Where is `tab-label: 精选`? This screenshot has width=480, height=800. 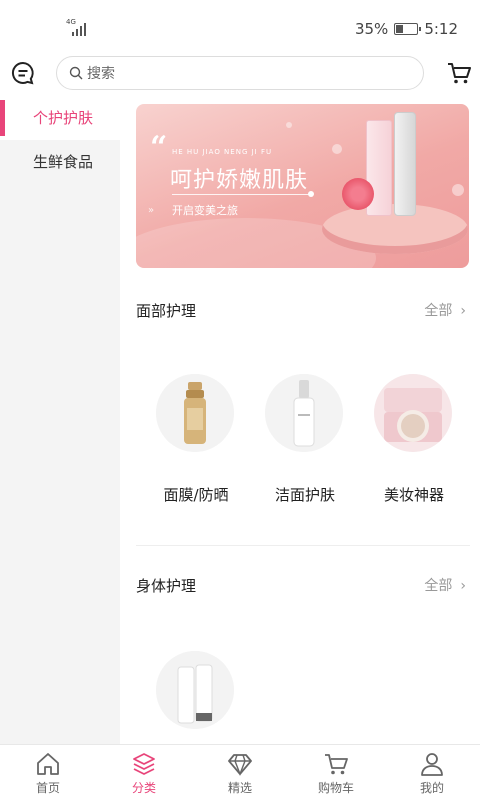 tab-label: 精选 is located at coordinates (239, 788).